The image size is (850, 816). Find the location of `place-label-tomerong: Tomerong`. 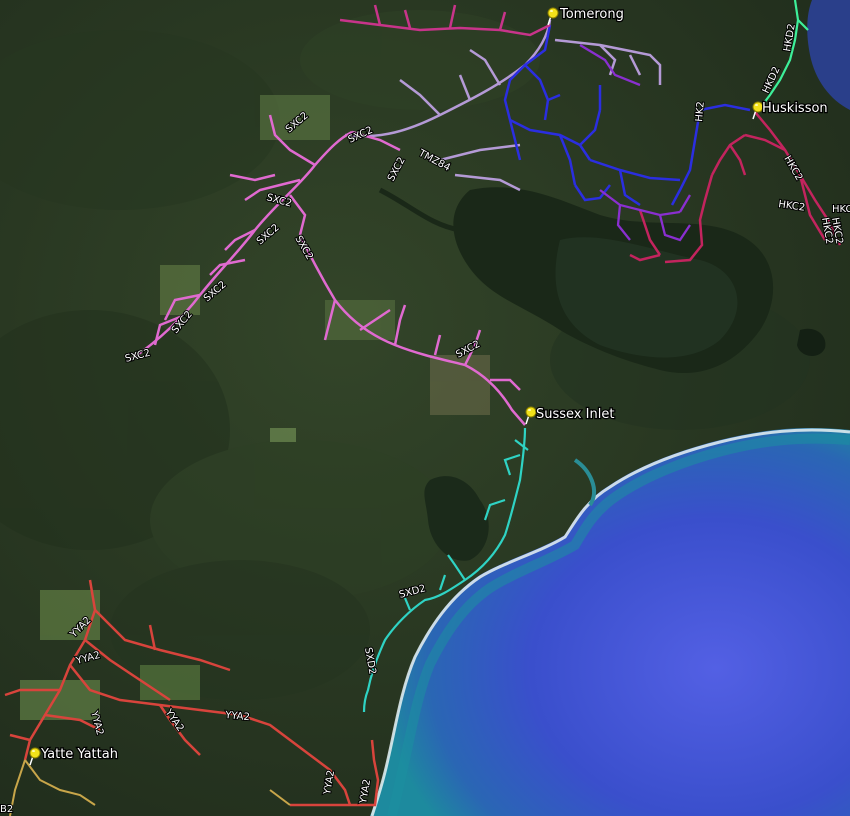

place-label-tomerong: Tomerong is located at coordinates (591, 14).